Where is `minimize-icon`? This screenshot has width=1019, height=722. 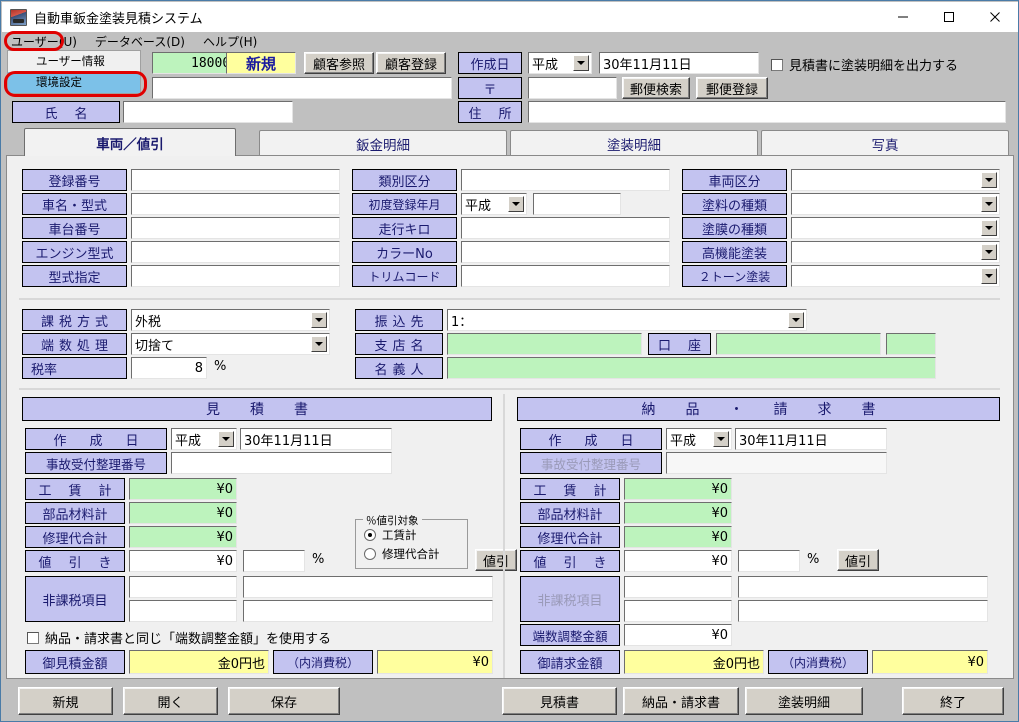
minimize-icon is located at coordinates (903, 17).